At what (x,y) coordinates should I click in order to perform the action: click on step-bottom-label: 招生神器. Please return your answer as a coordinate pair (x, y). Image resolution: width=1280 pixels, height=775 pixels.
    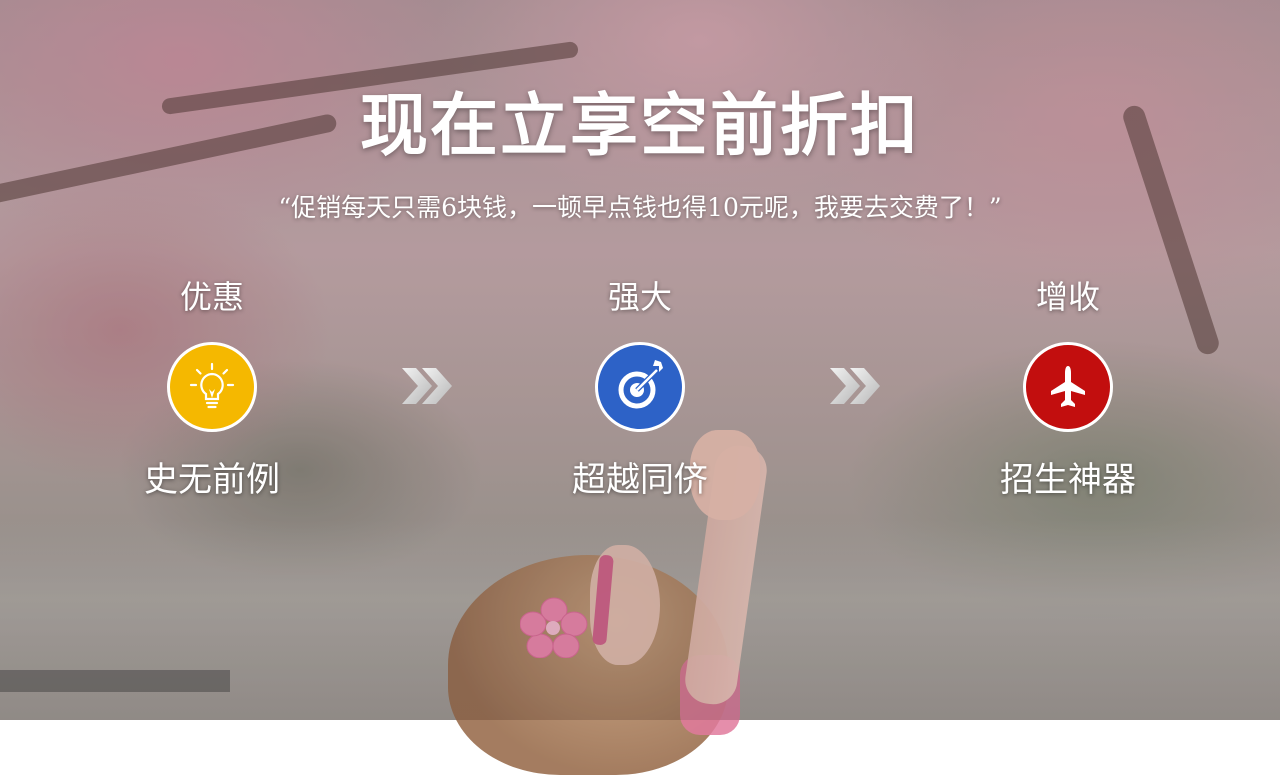
    Looking at the image, I should click on (1068, 480).